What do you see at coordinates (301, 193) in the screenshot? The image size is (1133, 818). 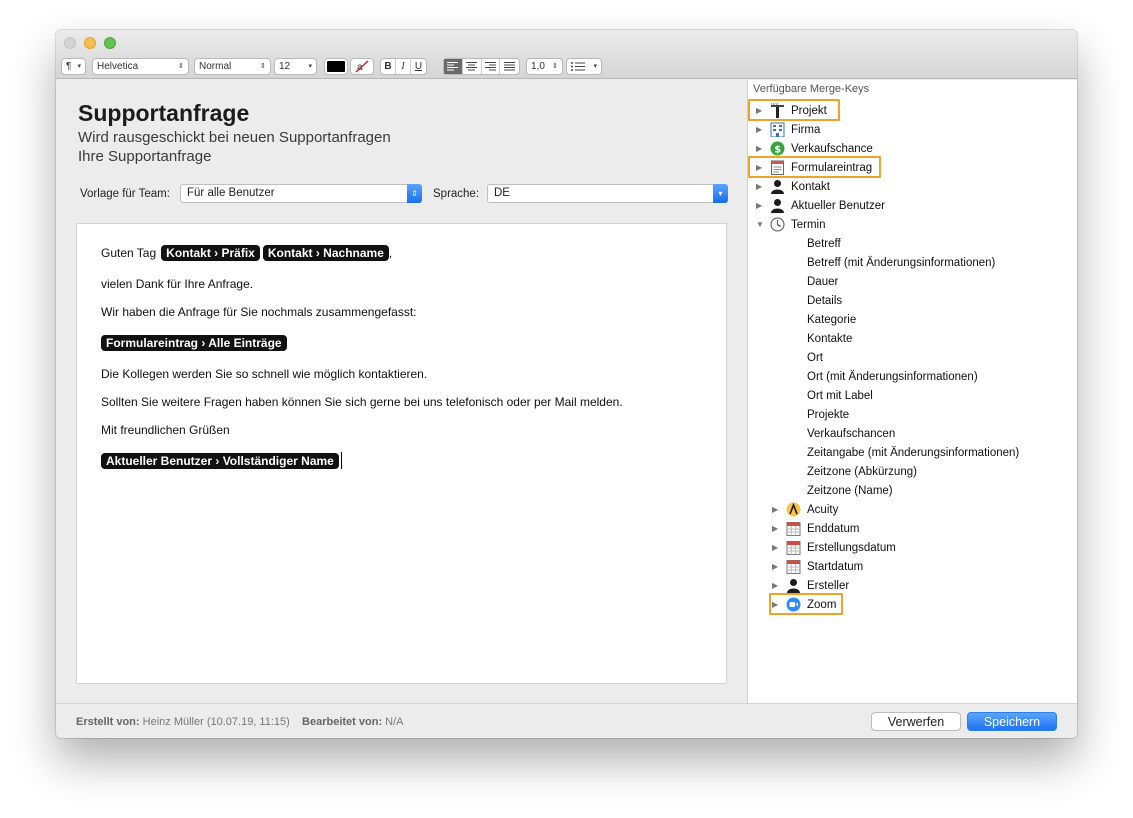 I see `team-select: Für alle Benutzer ⇕` at bounding box center [301, 193].